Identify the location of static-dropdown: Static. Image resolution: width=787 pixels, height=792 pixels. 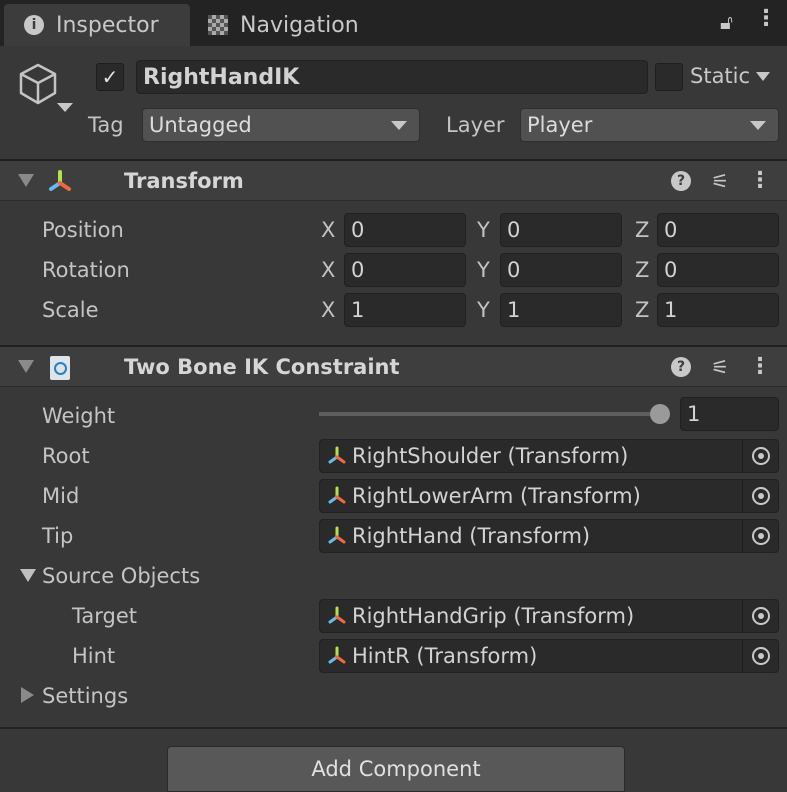
(730, 76).